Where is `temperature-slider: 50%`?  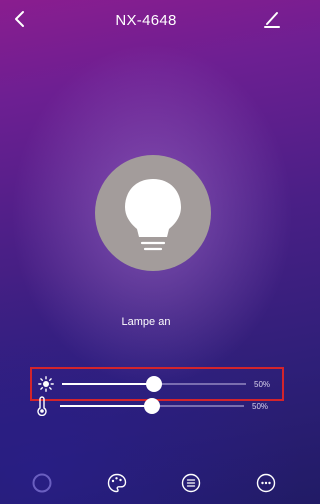
temperature-slider: 50% is located at coordinates (157, 408).